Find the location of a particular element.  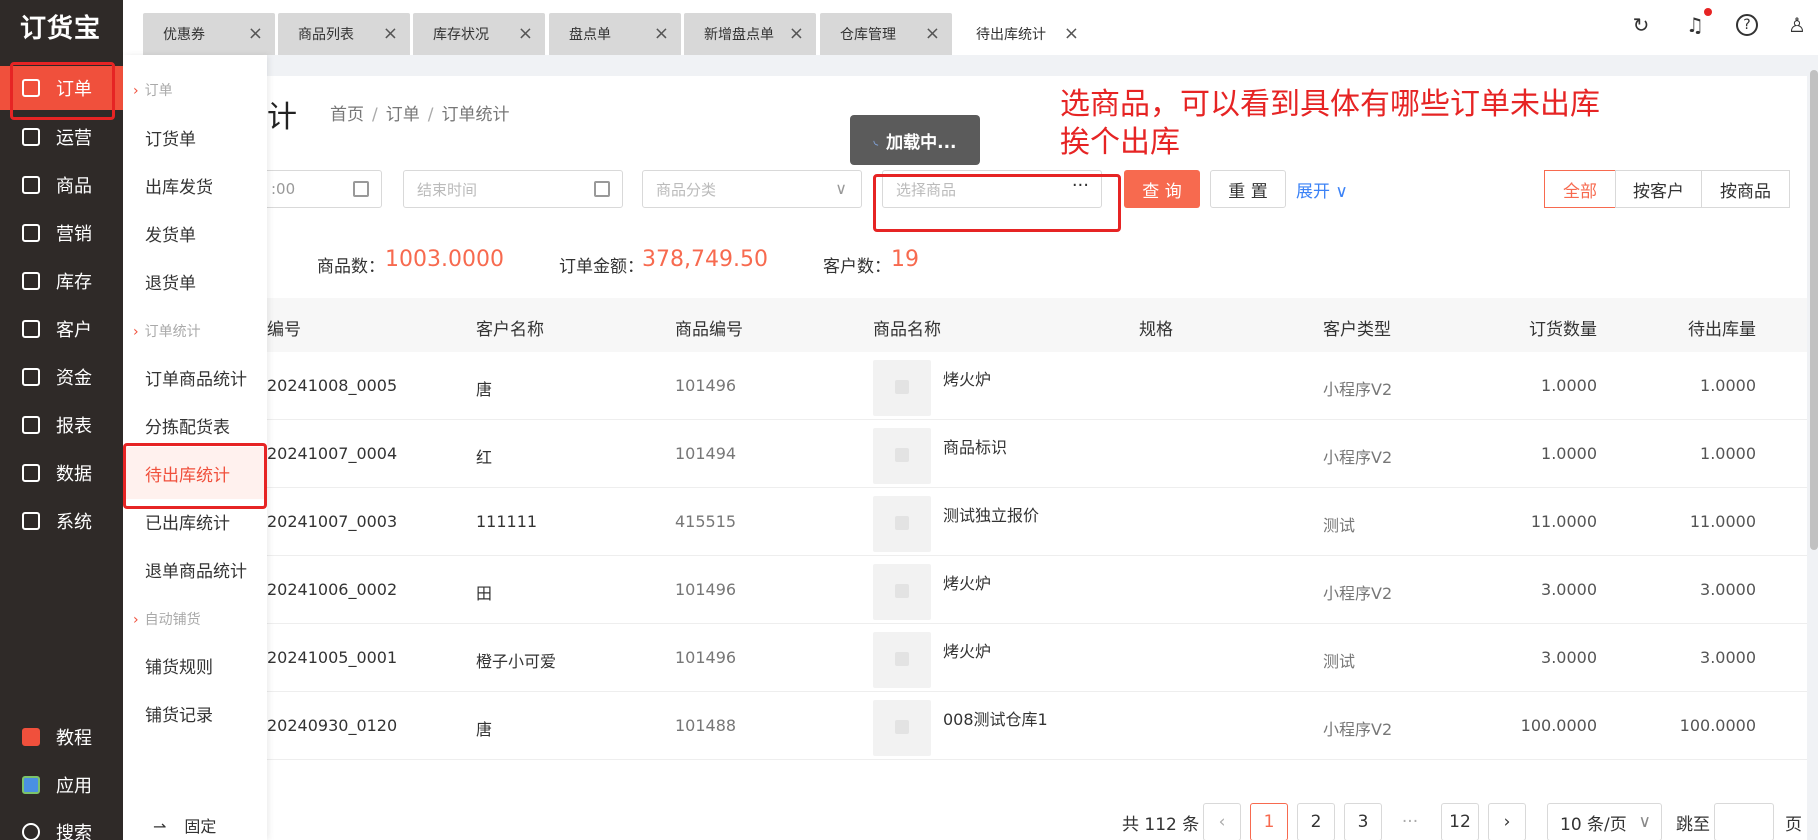

submenu-item-delivery: 发货单 is located at coordinates (170, 233).